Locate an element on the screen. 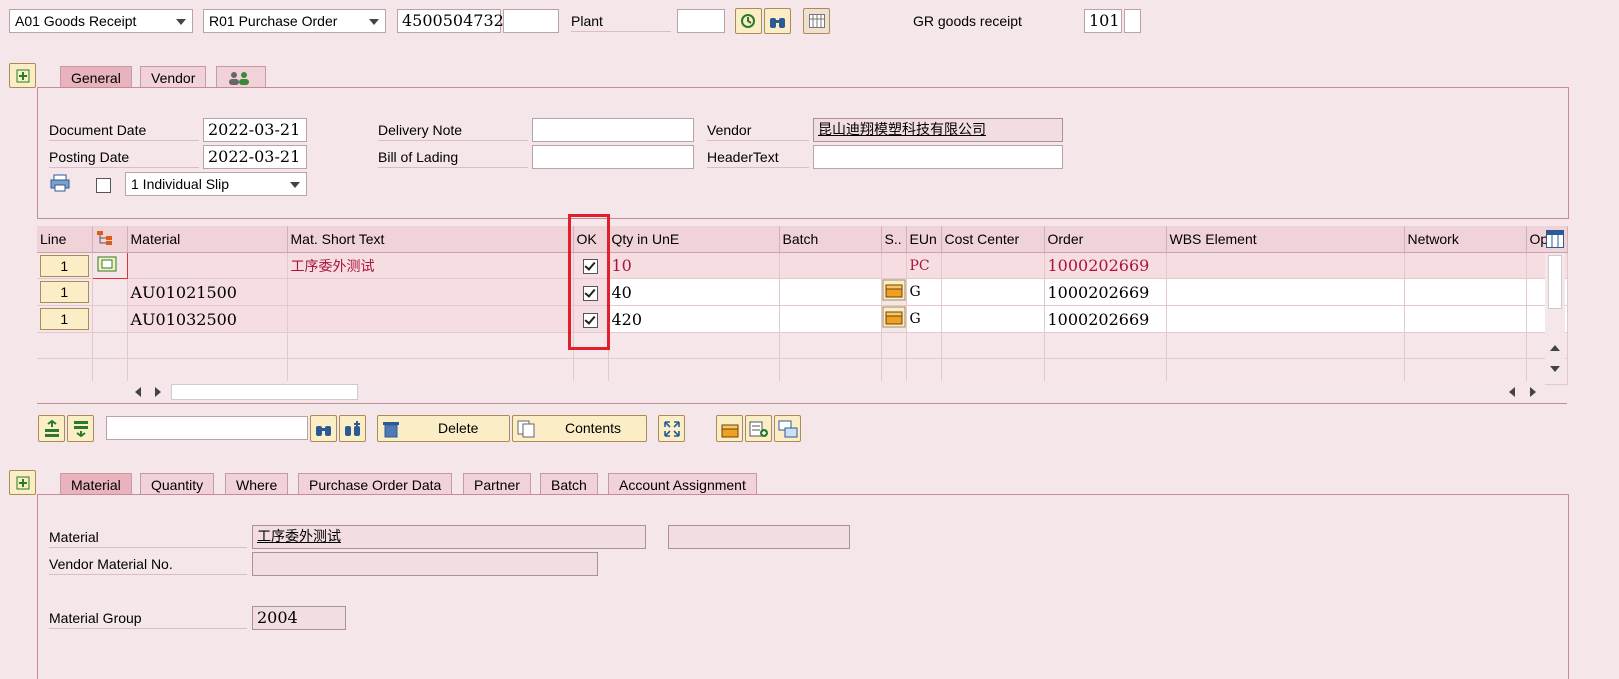 This screenshot has width=1619, height=679. col-line: Line is located at coordinates (65, 239).